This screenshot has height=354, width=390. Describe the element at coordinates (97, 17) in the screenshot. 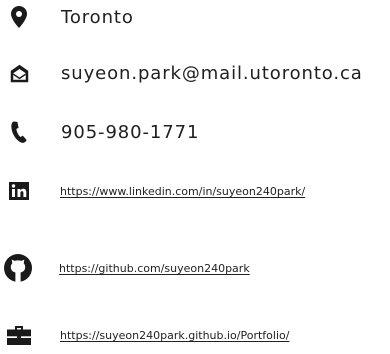

I see `location-text: Toronto` at that location.